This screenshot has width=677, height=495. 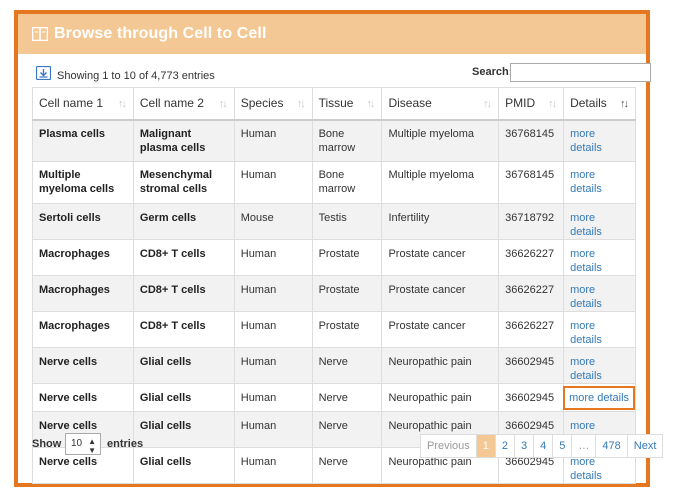 I want to click on col-details: Details ↑↓, so click(x=599, y=104).